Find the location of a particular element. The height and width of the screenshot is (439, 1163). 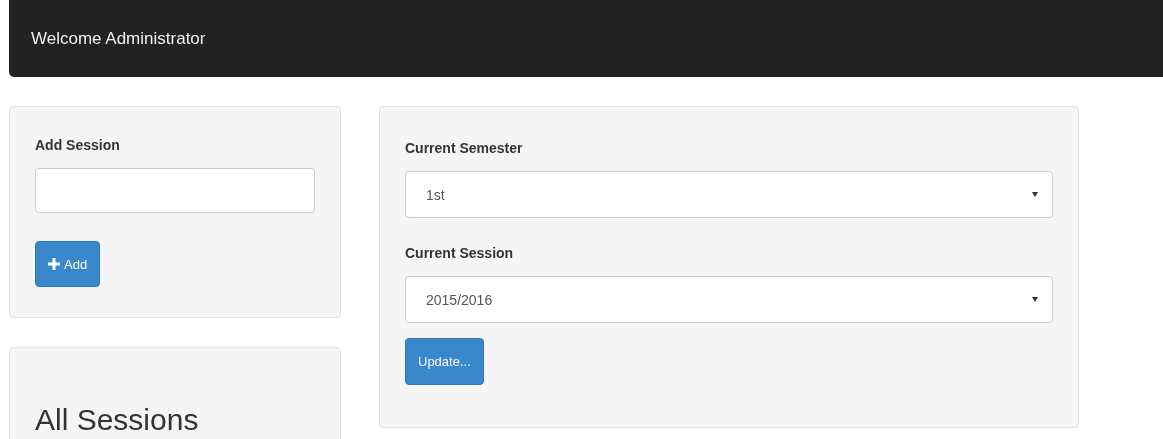

field-label: Add Session is located at coordinates (78, 145).